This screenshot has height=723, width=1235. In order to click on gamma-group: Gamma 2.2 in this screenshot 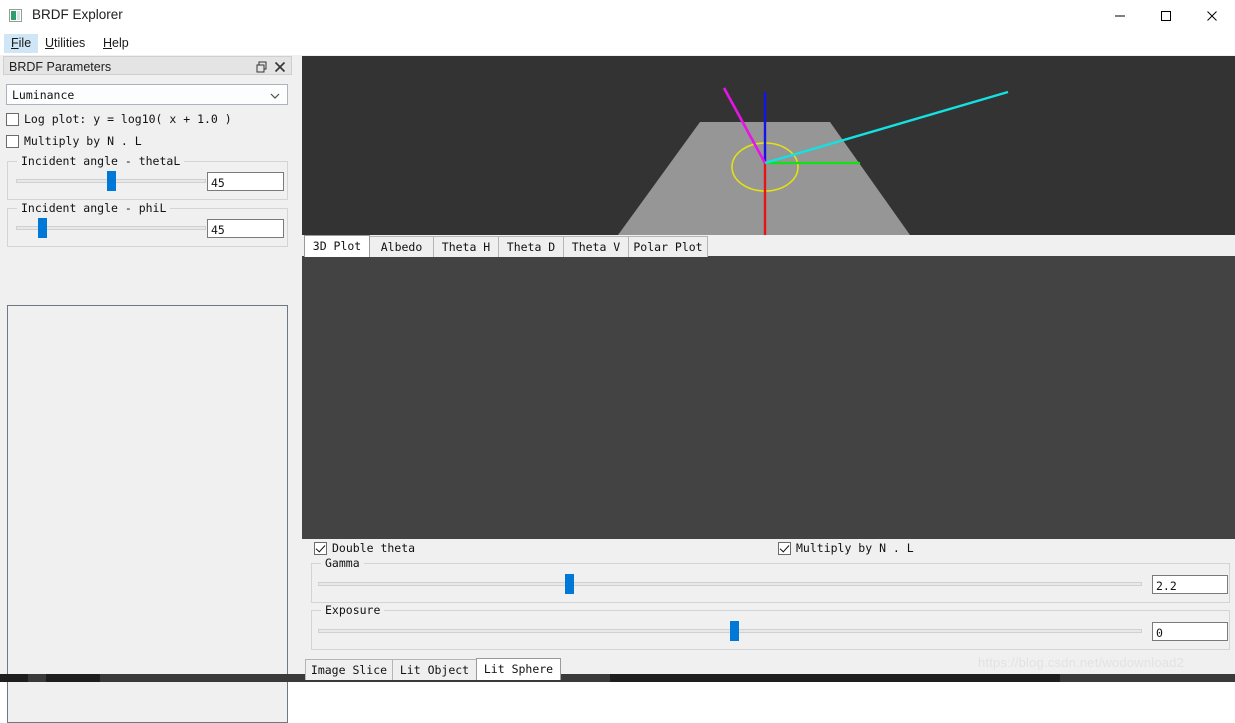, I will do `click(770, 579)`.